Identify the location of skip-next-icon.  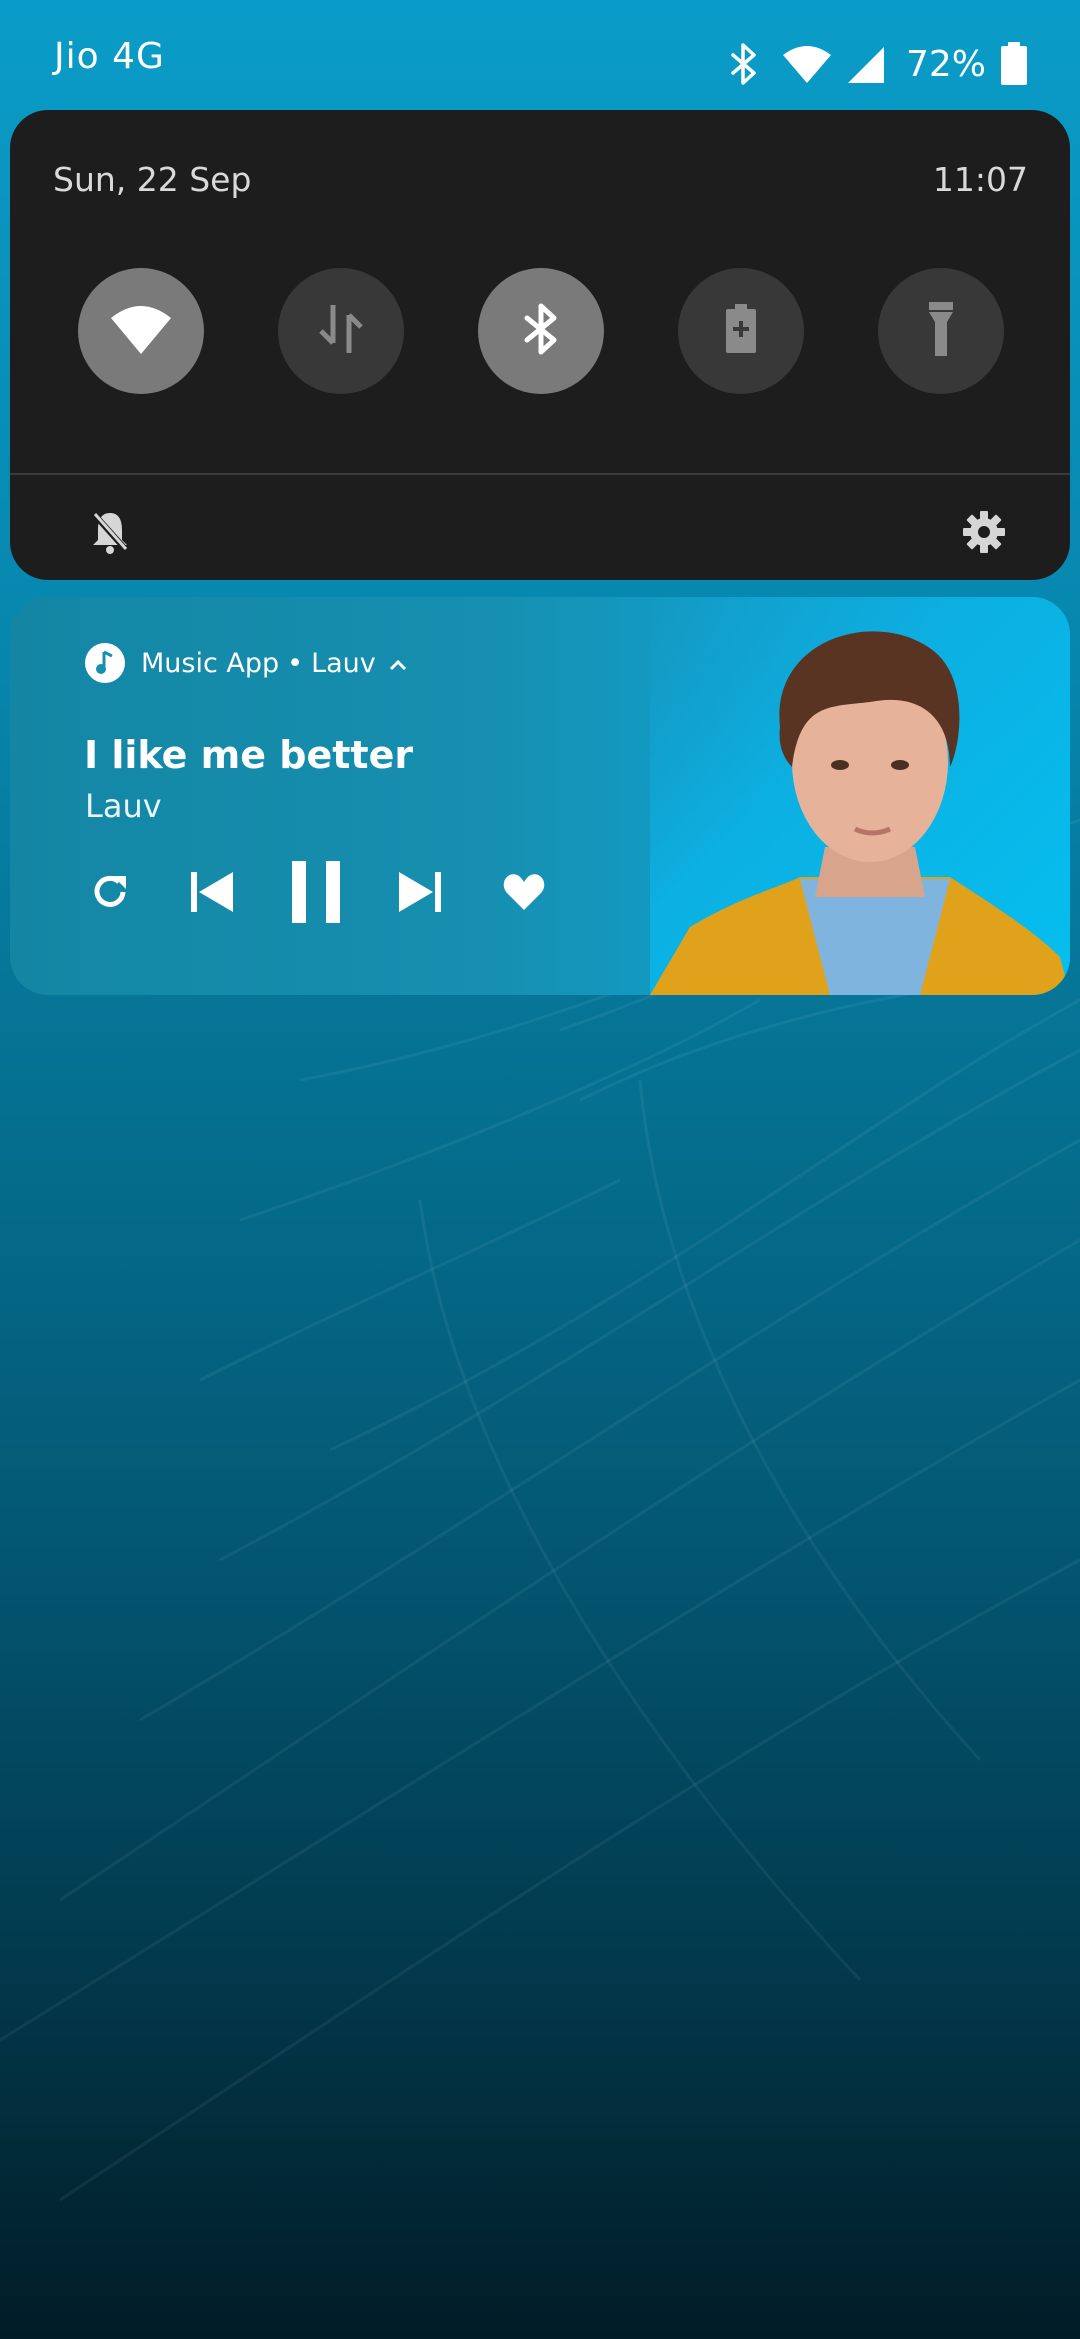
(420, 894).